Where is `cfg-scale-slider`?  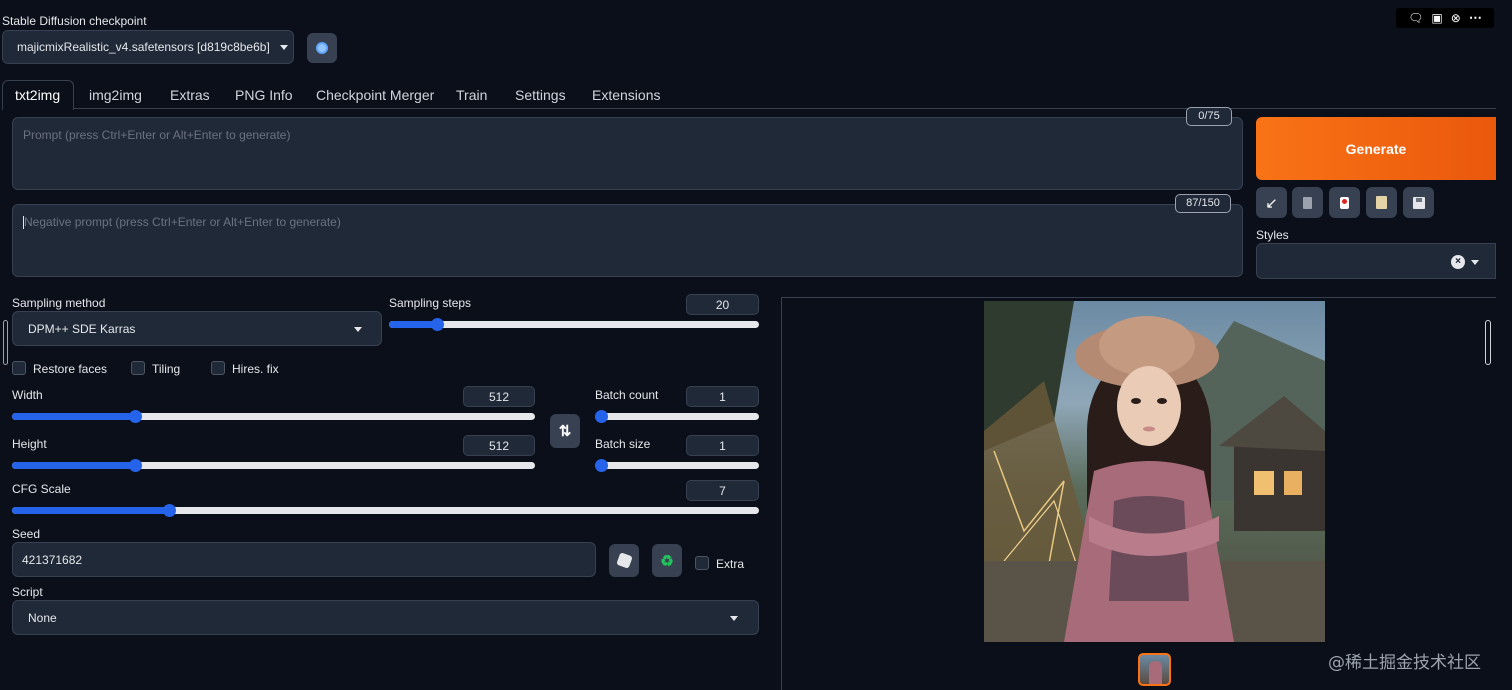
cfg-scale-slider is located at coordinates (385, 510).